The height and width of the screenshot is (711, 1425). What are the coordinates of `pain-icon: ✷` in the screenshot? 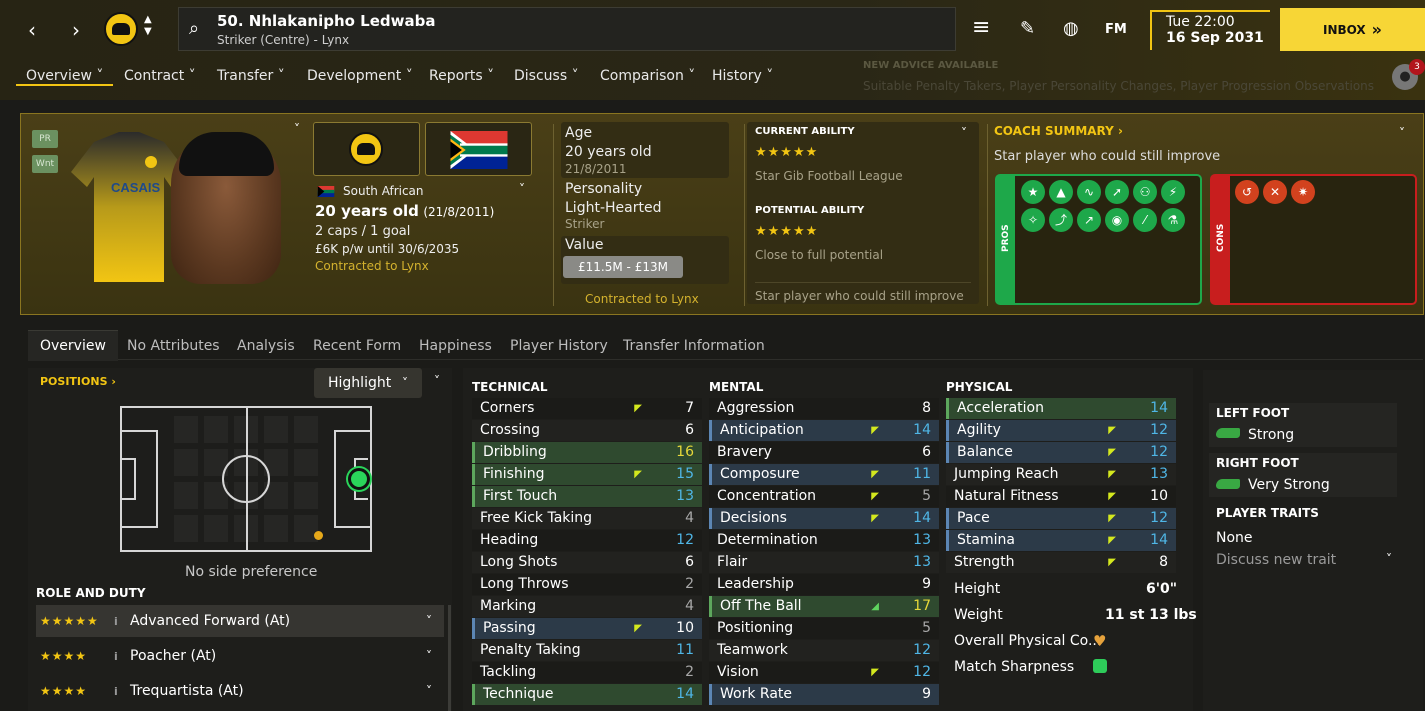 It's located at (1303, 192).